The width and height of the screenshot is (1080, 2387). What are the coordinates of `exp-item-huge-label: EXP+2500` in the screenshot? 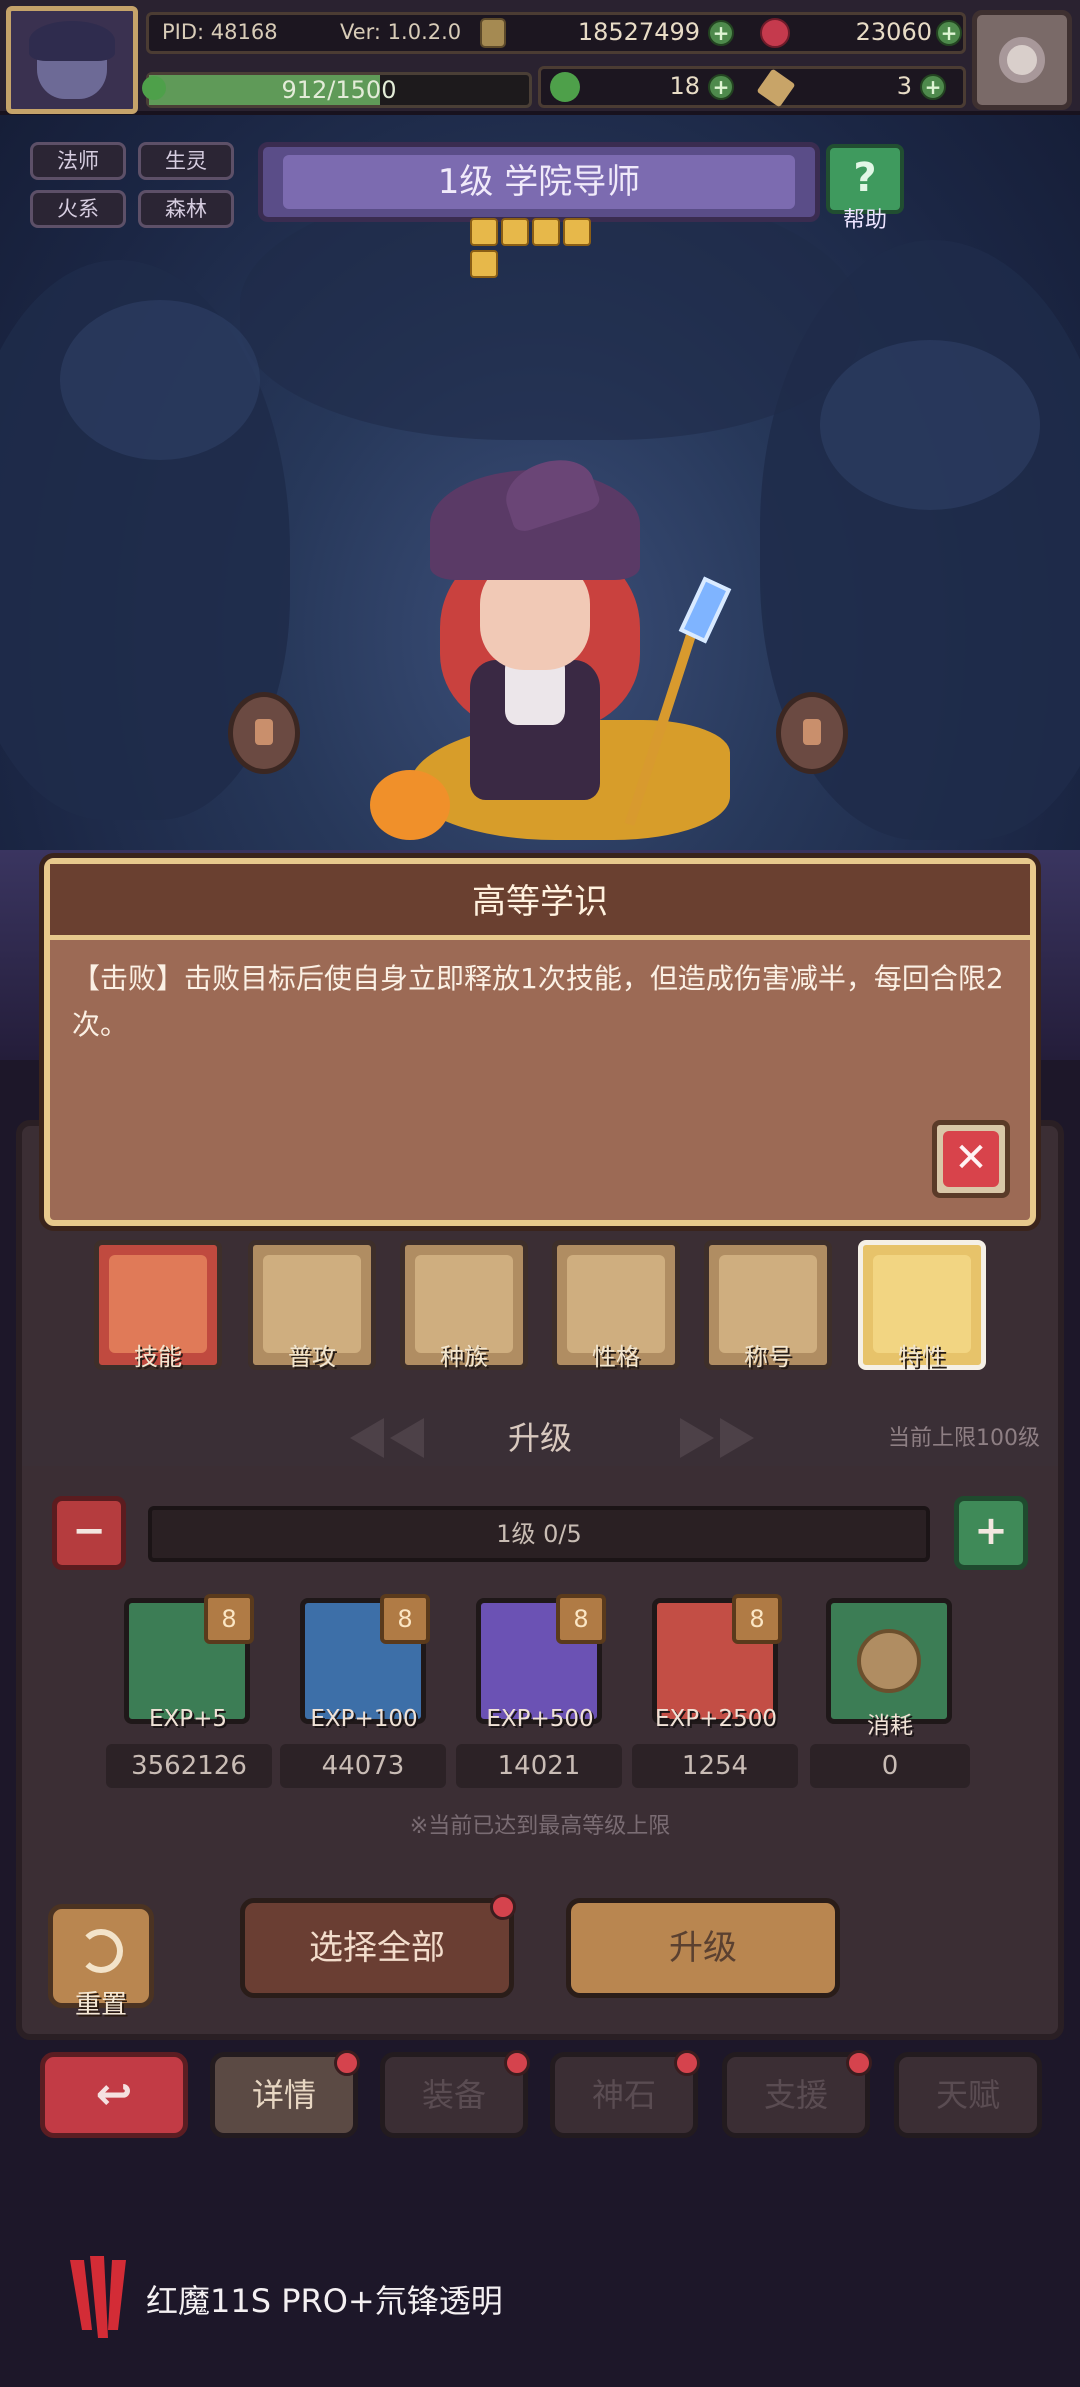 It's located at (716, 1719).